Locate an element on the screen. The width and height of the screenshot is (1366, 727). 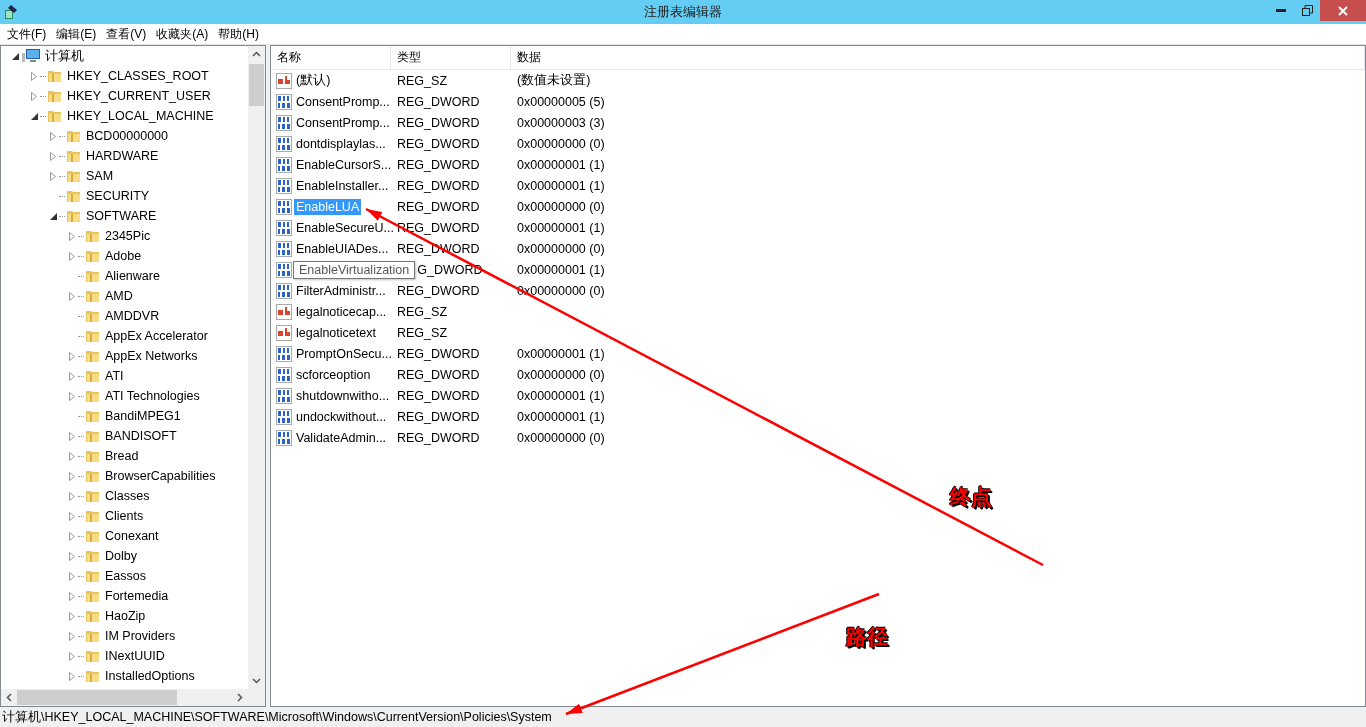
scroll-right-icon is located at coordinates (240, 697).